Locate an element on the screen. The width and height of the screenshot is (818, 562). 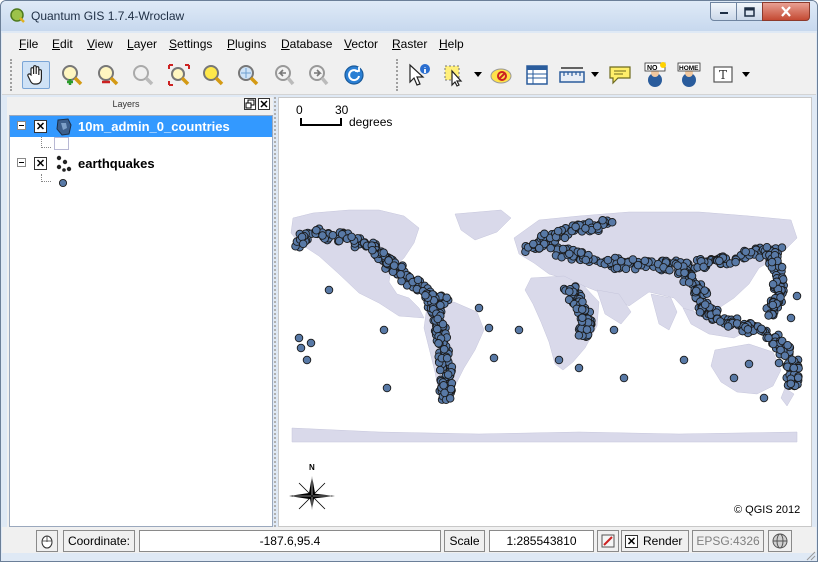
stop-render-button is located at coordinates (608, 541).